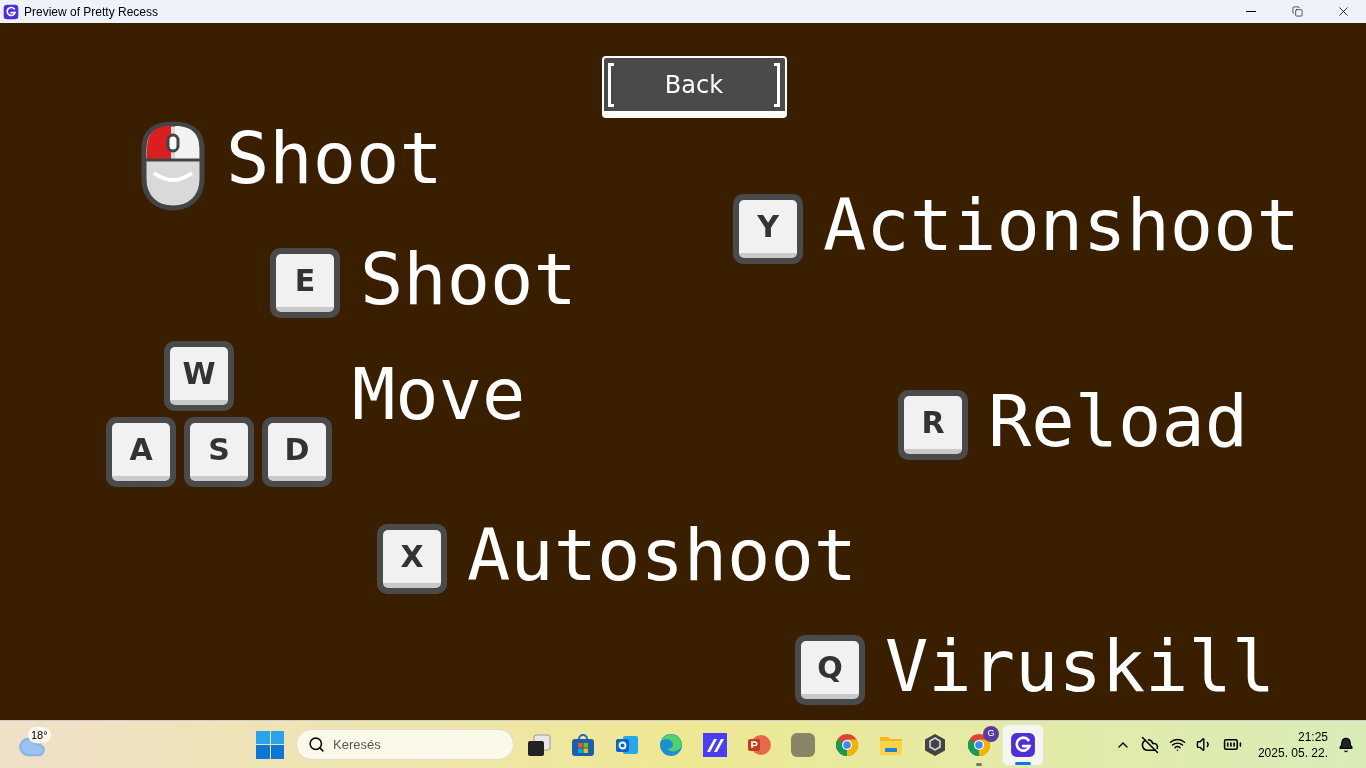 The image size is (1366, 768). What do you see at coordinates (935, 744) in the screenshot?
I see `cube-icon` at bounding box center [935, 744].